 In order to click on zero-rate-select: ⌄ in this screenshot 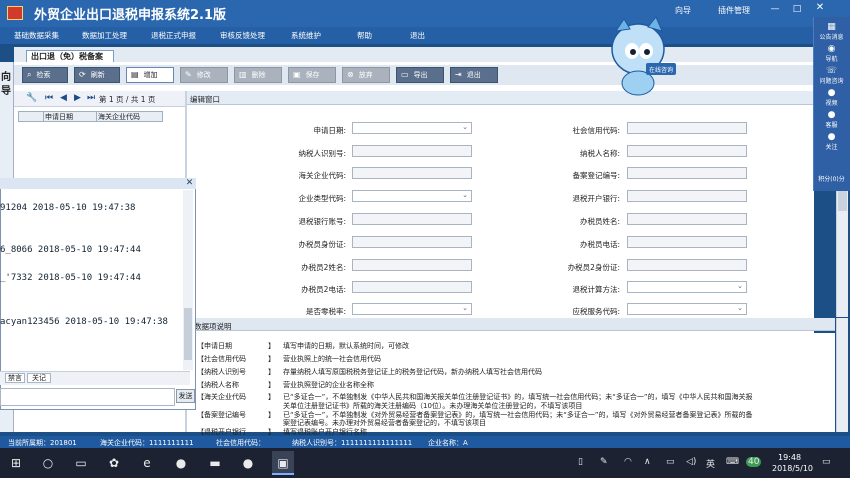, I will do `click(412, 309)`.